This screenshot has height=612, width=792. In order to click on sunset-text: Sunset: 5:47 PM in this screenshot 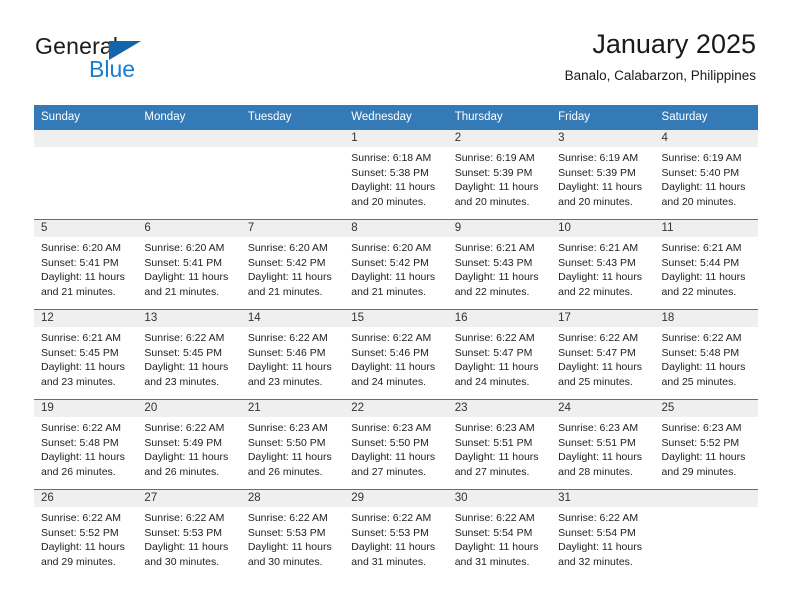, I will do `click(597, 352)`.